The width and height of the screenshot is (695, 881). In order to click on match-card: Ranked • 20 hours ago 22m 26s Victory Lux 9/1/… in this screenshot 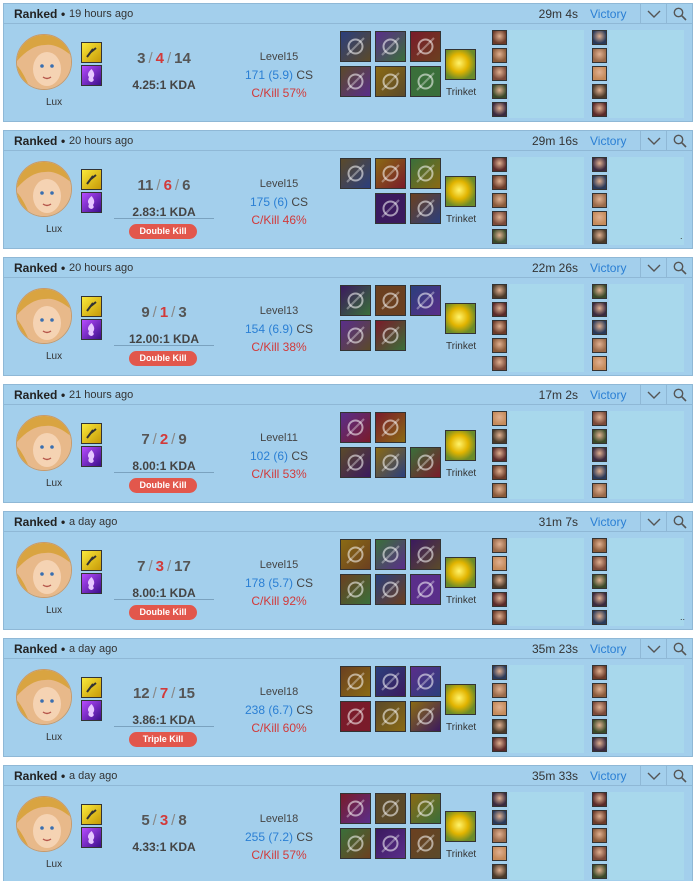, I will do `click(348, 316)`.